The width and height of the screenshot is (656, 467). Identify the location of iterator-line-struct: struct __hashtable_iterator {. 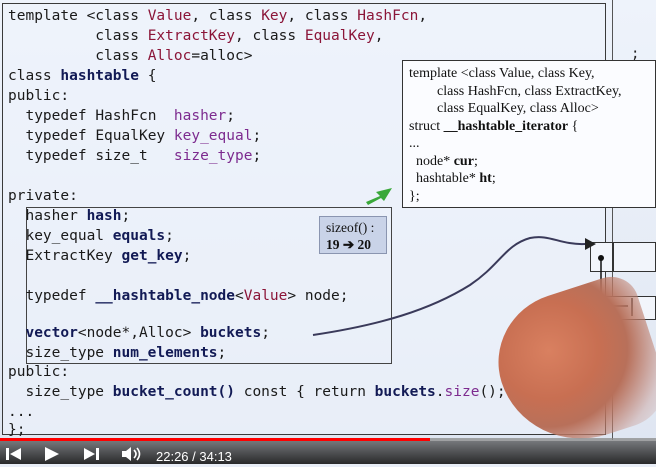
(494, 126).